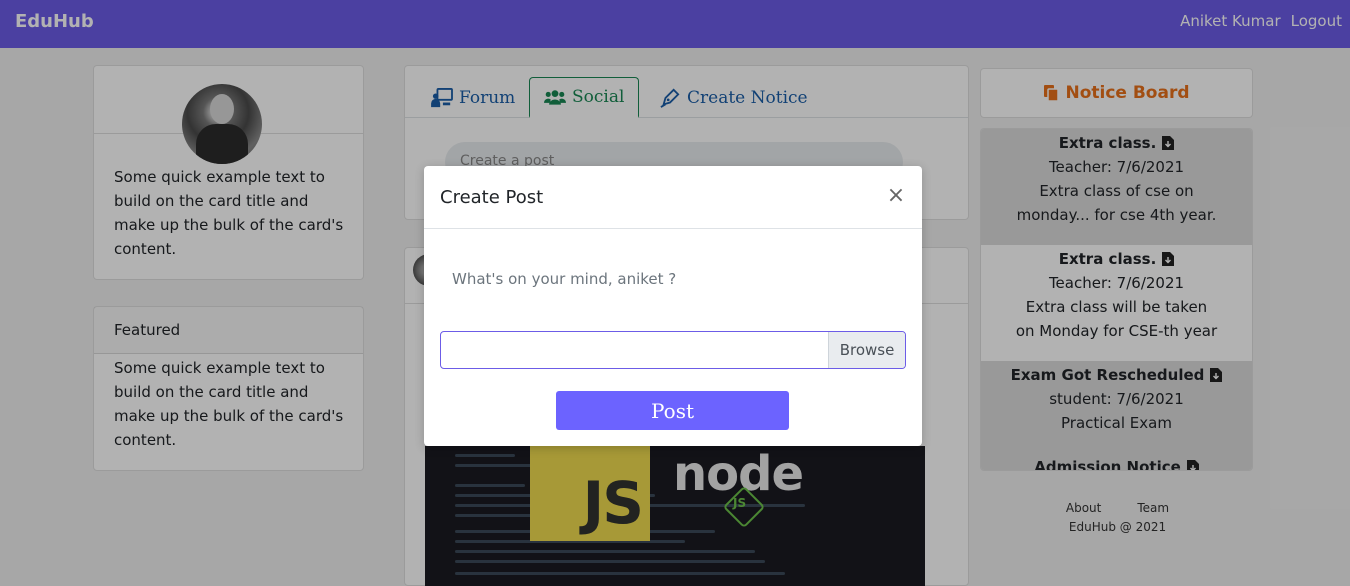 The image size is (1350, 586). Describe the element at coordinates (672, 410) in the screenshot. I see `post-button: Post` at that location.